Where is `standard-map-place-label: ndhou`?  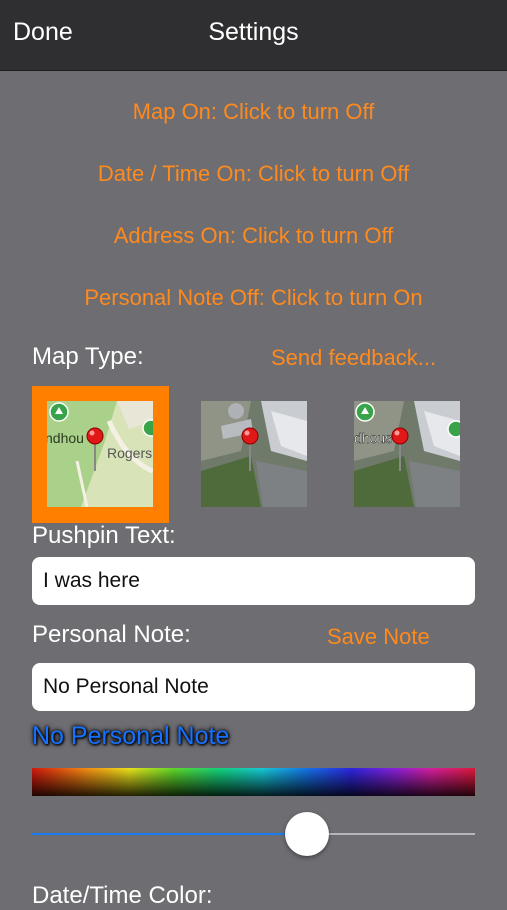 standard-map-place-label: ndhou is located at coordinates (65, 438).